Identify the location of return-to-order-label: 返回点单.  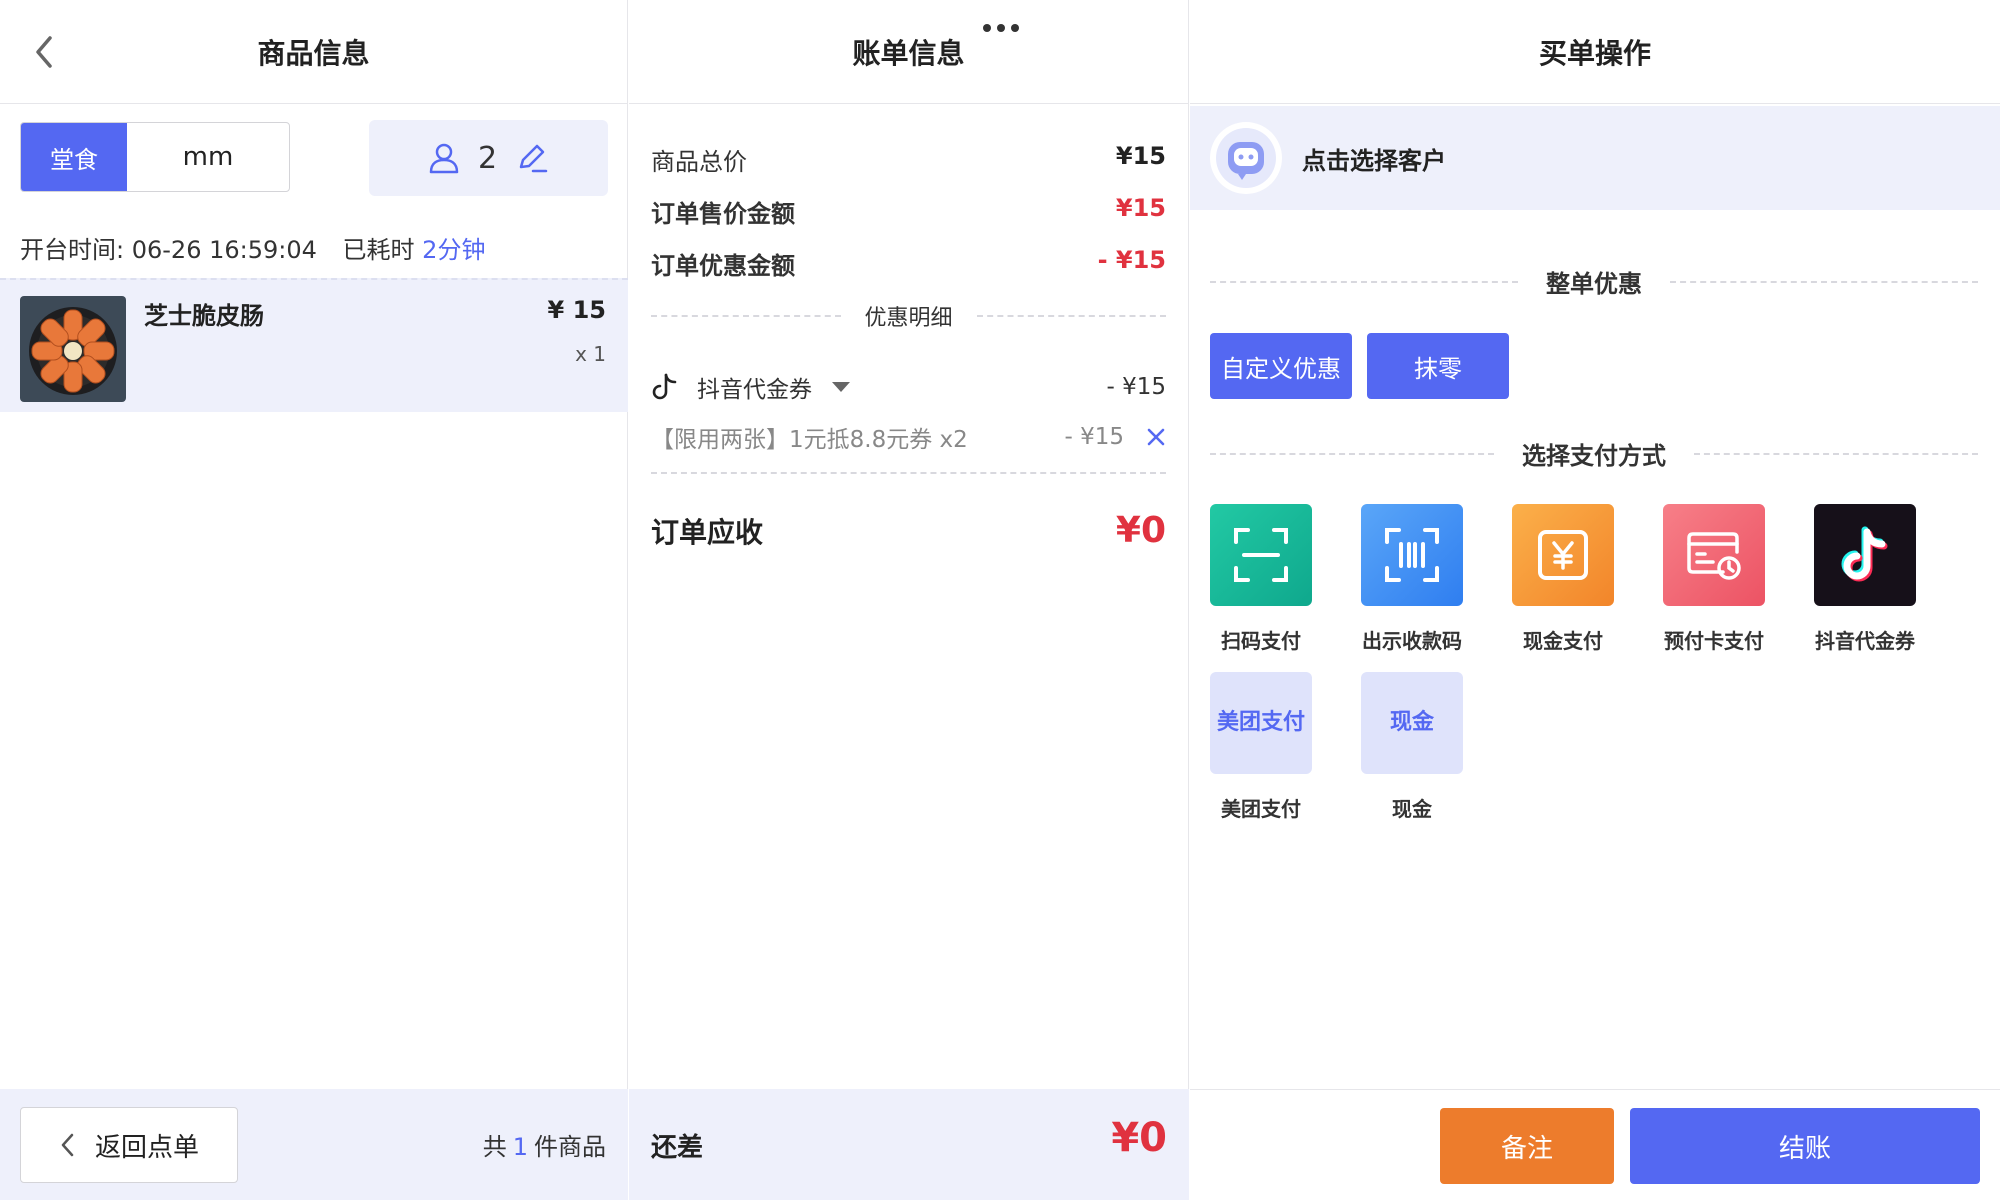
(146, 1147).